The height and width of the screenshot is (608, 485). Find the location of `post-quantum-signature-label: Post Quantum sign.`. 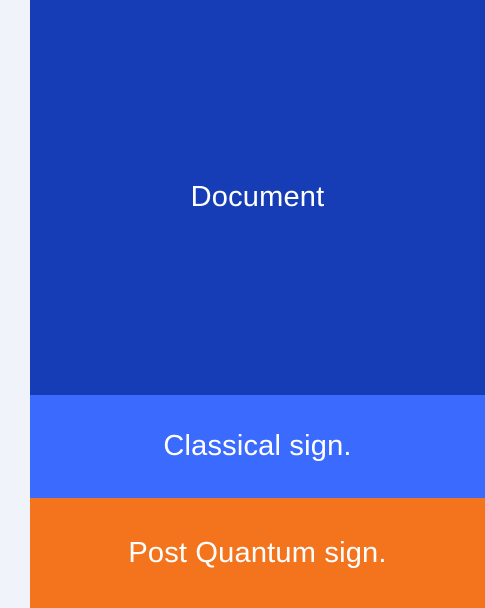

post-quantum-signature-label: Post Quantum sign. is located at coordinates (257, 552).